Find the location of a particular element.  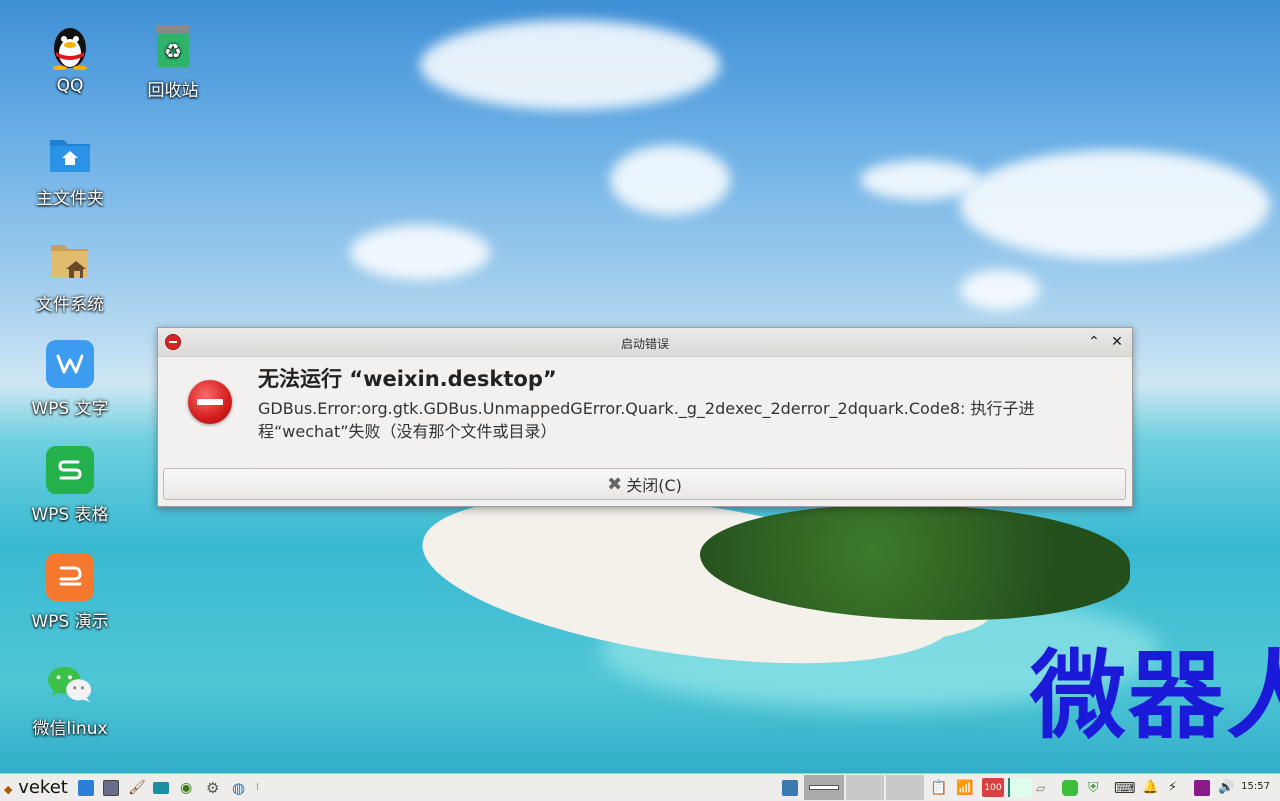

maximize-chevron-icon: ⌃ is located at coordinates (1094, 342).